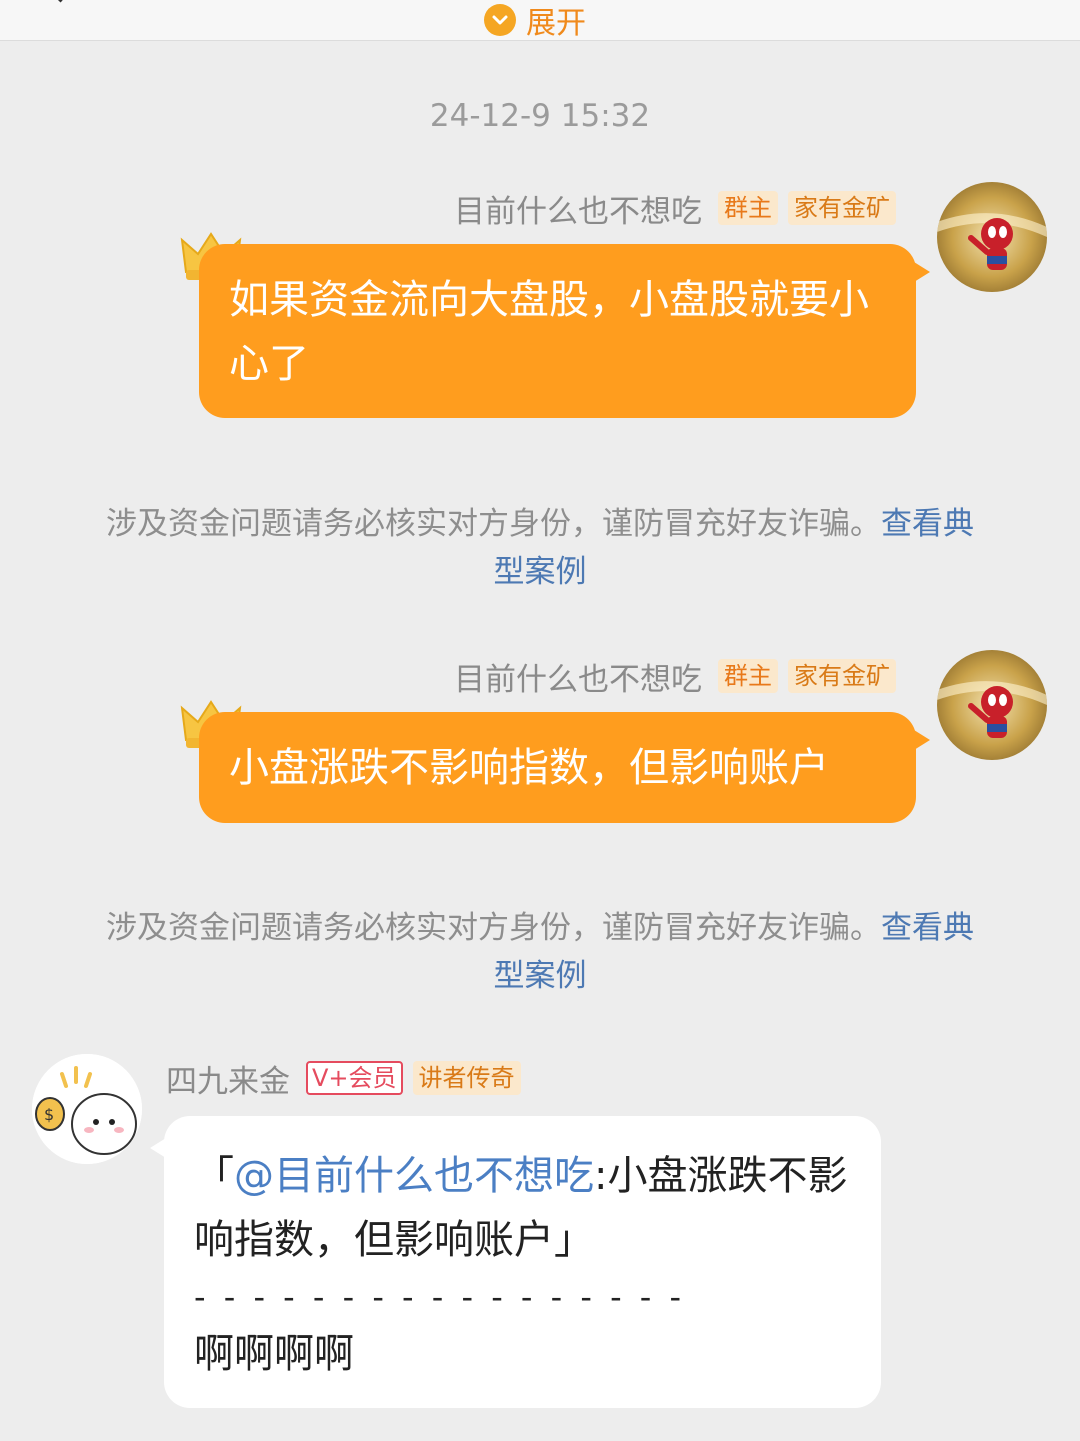 The width and height of the screenshot is (1080, 1441). I want to click on title-badge: 讲者传奇, so click(466, 1078).